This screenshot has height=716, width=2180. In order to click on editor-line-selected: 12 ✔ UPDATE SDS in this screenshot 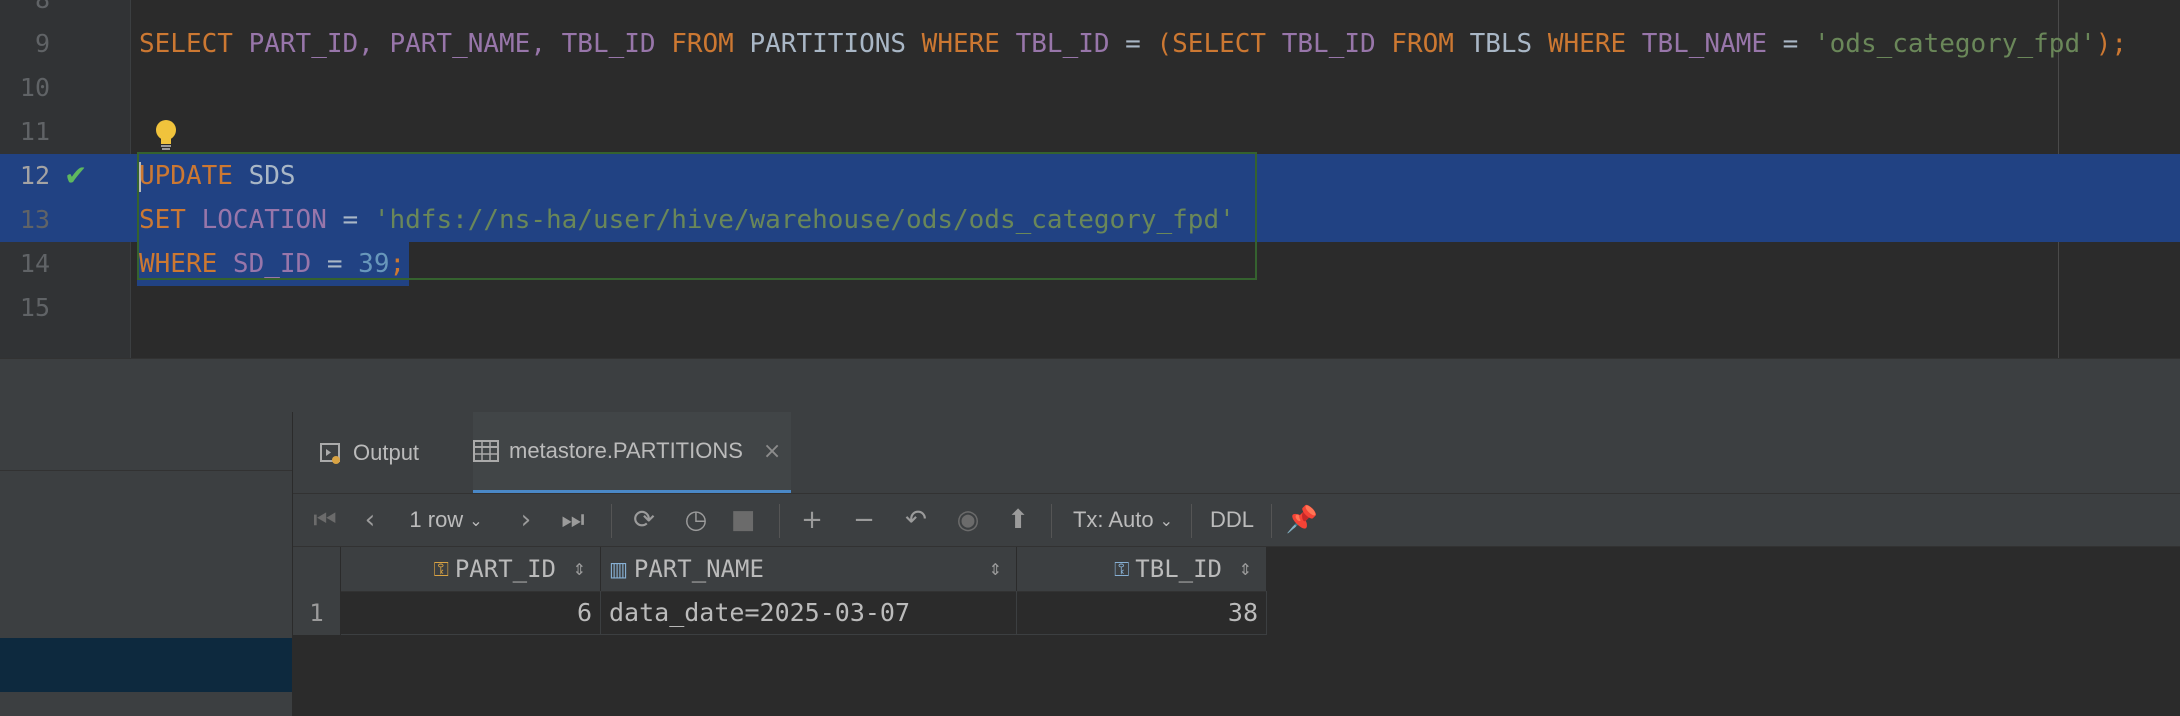, I will do `click(1090, 176)`.